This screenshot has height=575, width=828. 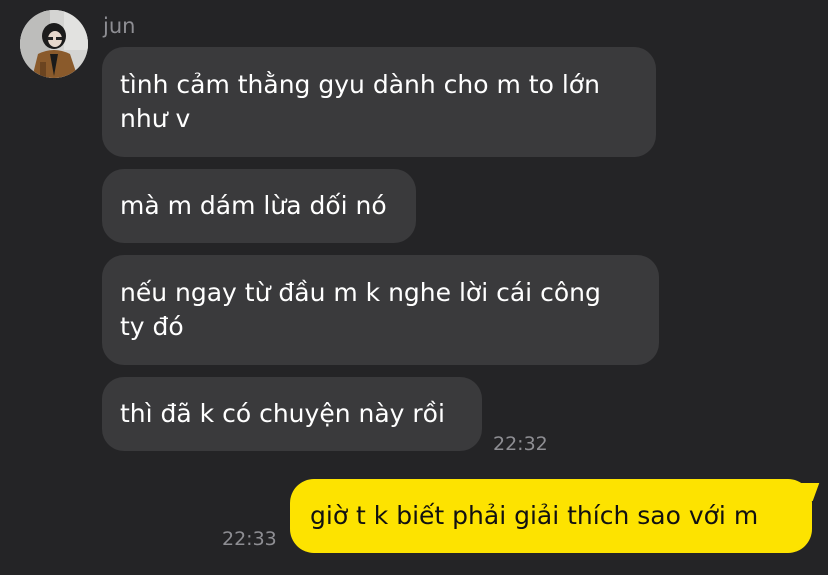 I want to click on sender-name: jun, so click(x=119, y=26).